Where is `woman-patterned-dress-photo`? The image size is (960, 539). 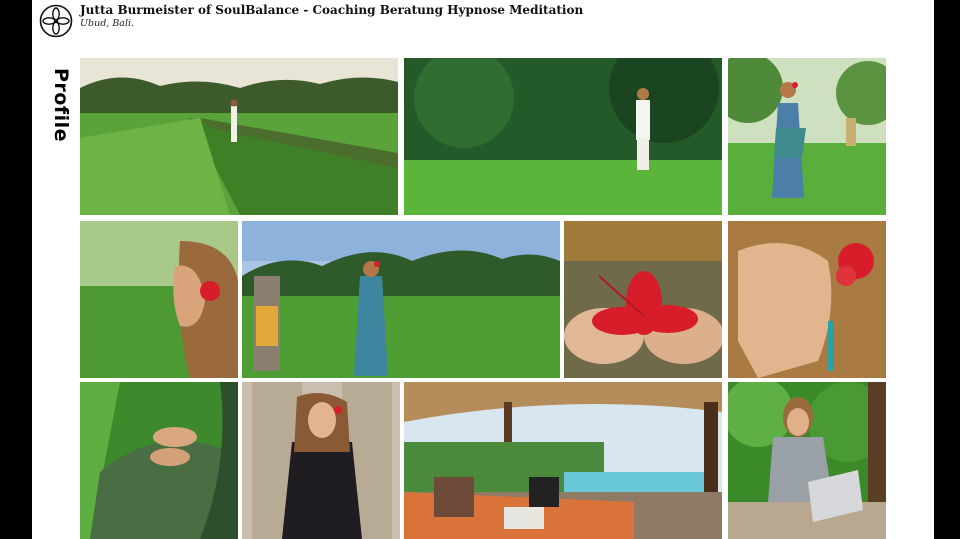
woman-patterned-dress-photo is located at coordinates (807, 136).